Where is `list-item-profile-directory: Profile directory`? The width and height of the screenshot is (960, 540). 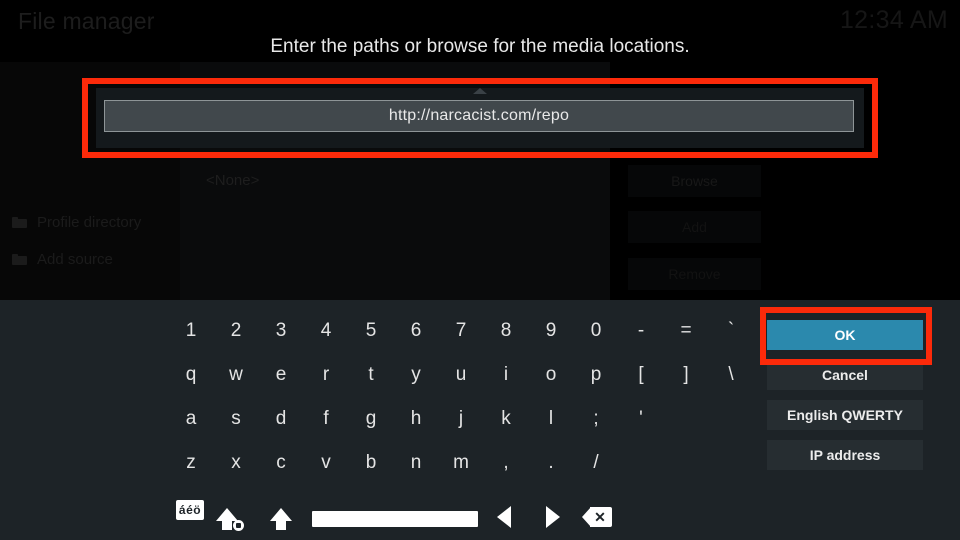
list-item-profile-directory: Profile directory is located at coordinates (76, 222).